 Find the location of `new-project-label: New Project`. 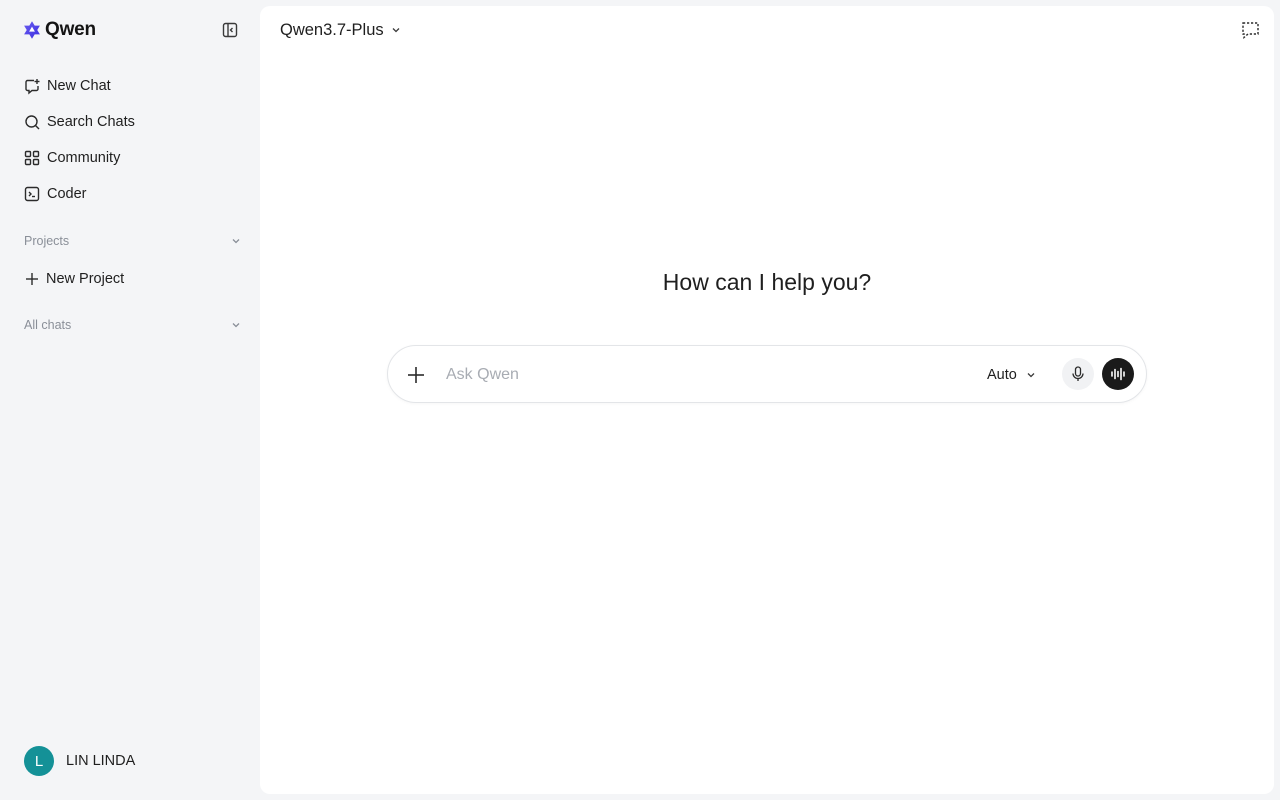

new-project-label: New Project is located at coordinates (85, 279).